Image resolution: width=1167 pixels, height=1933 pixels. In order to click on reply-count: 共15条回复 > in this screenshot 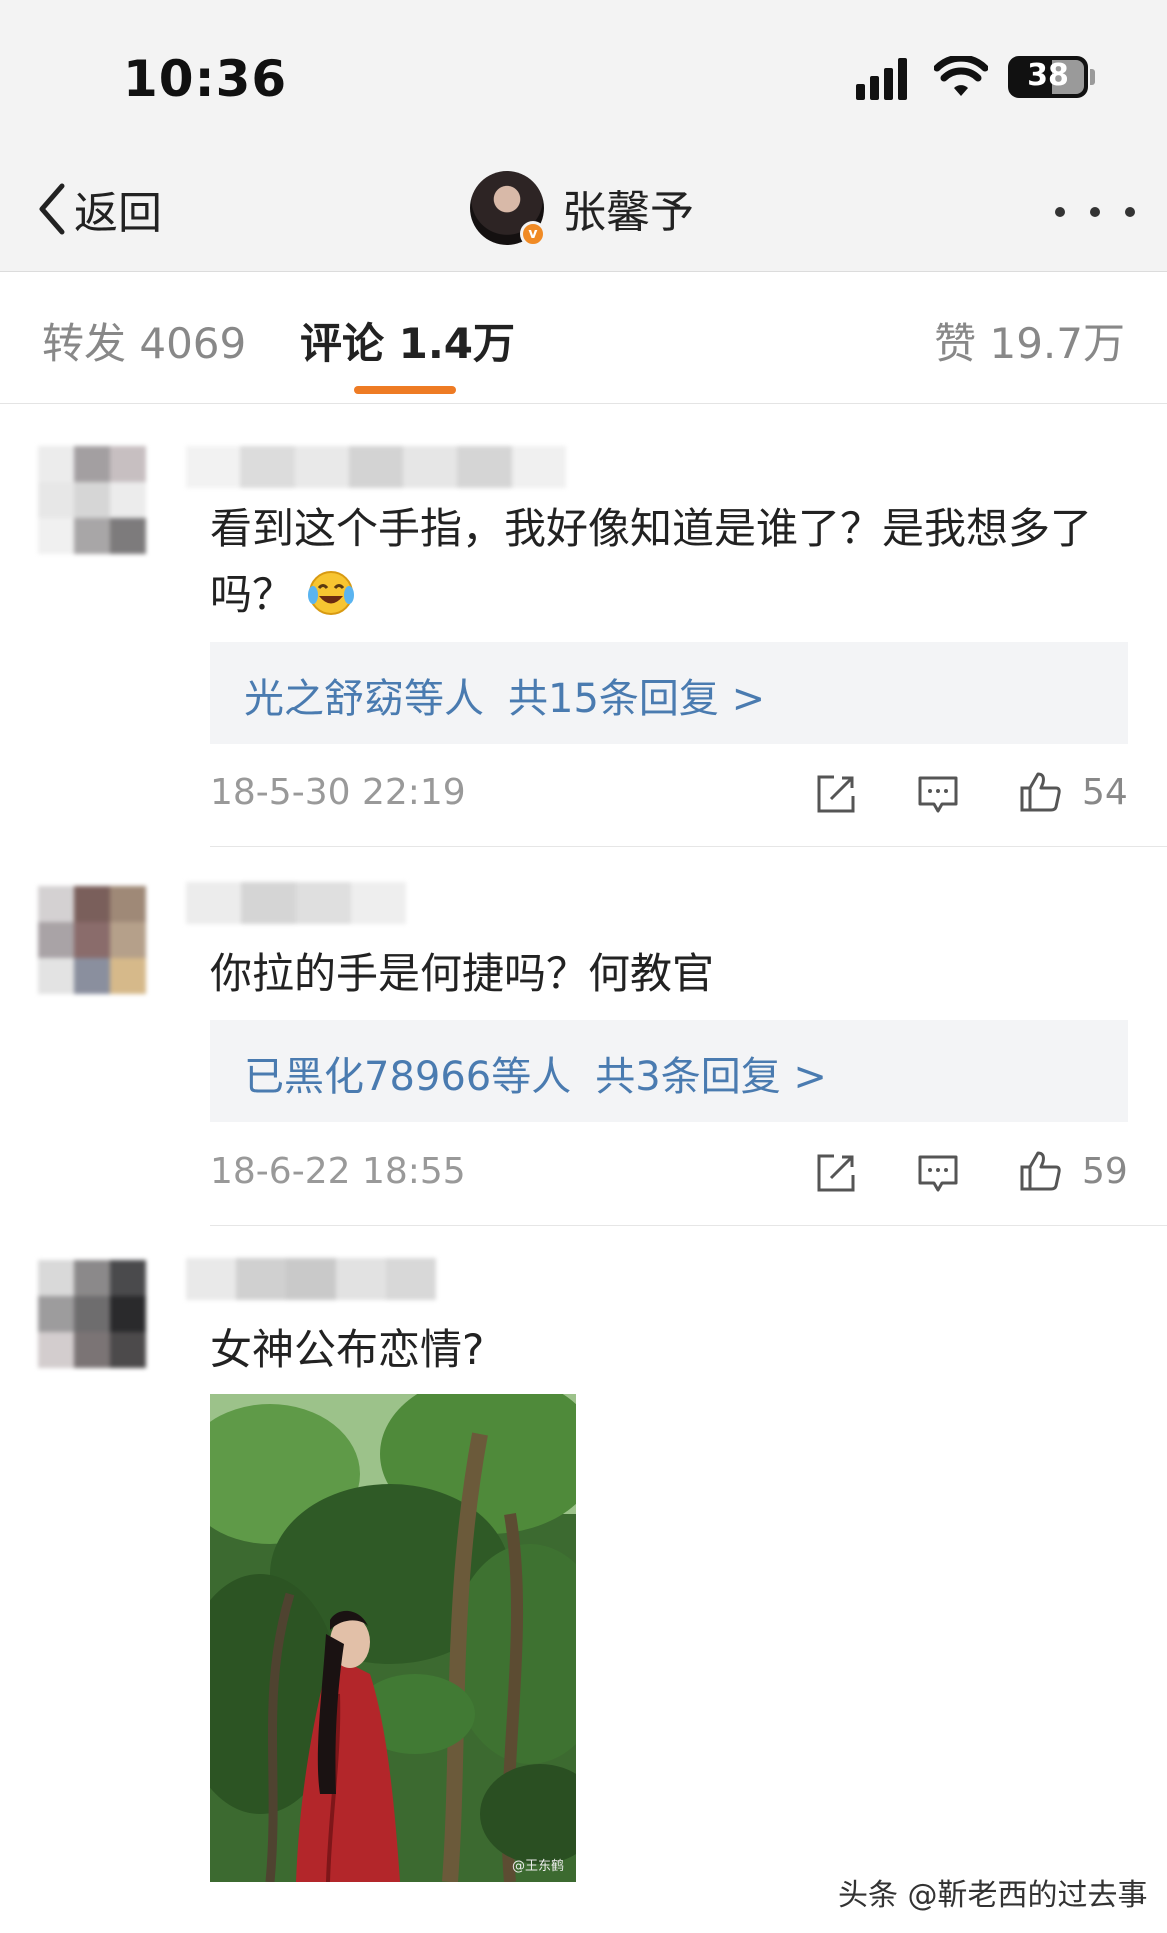, I will do `click(637, 699)`.